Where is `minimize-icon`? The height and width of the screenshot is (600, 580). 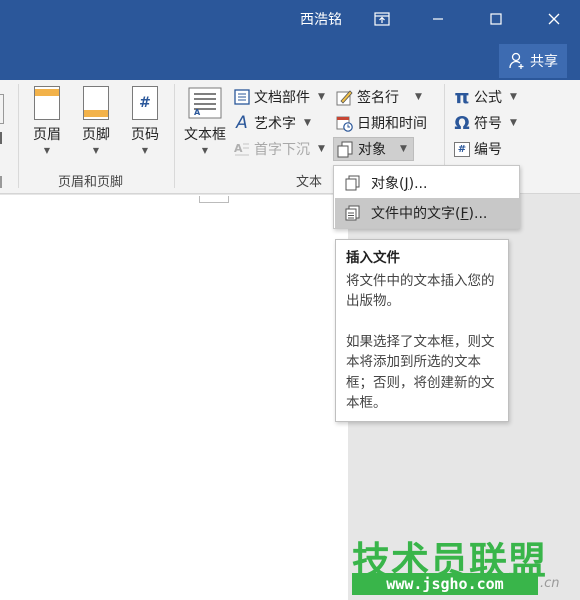 minimize-icon is located at coordinates (438, 19).